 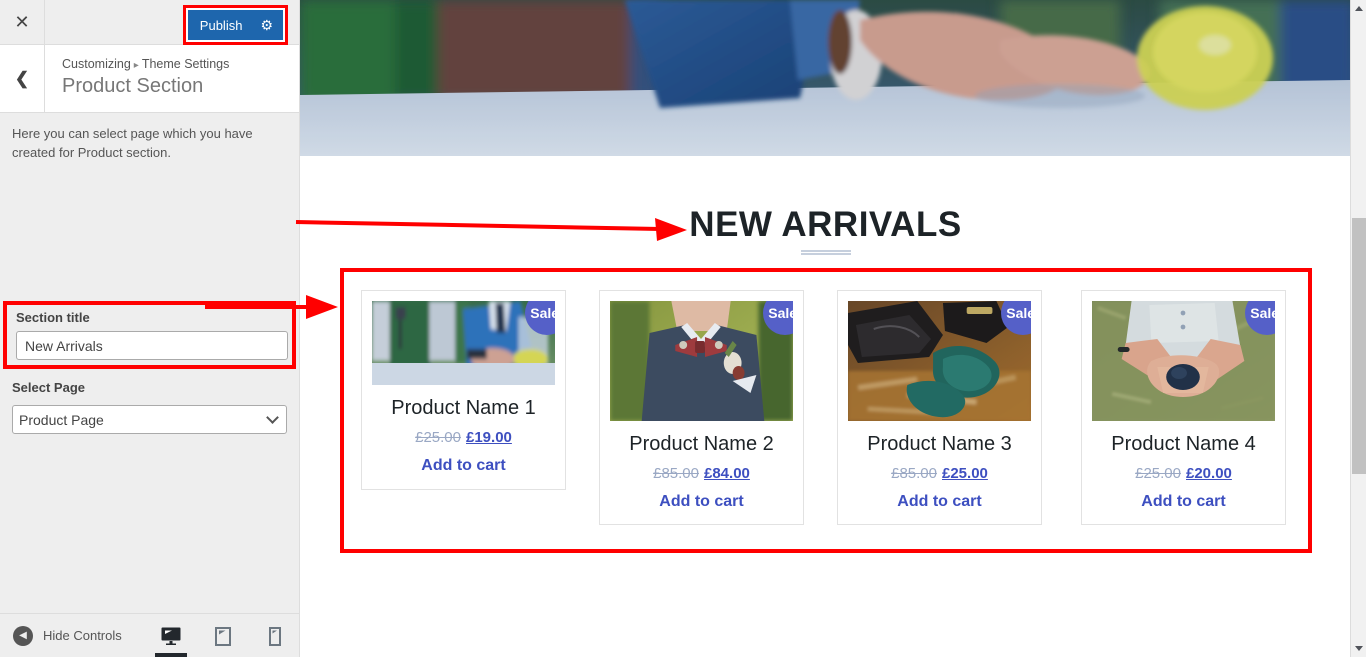 I want to click on heading-divider, so click(x=825, y=252).